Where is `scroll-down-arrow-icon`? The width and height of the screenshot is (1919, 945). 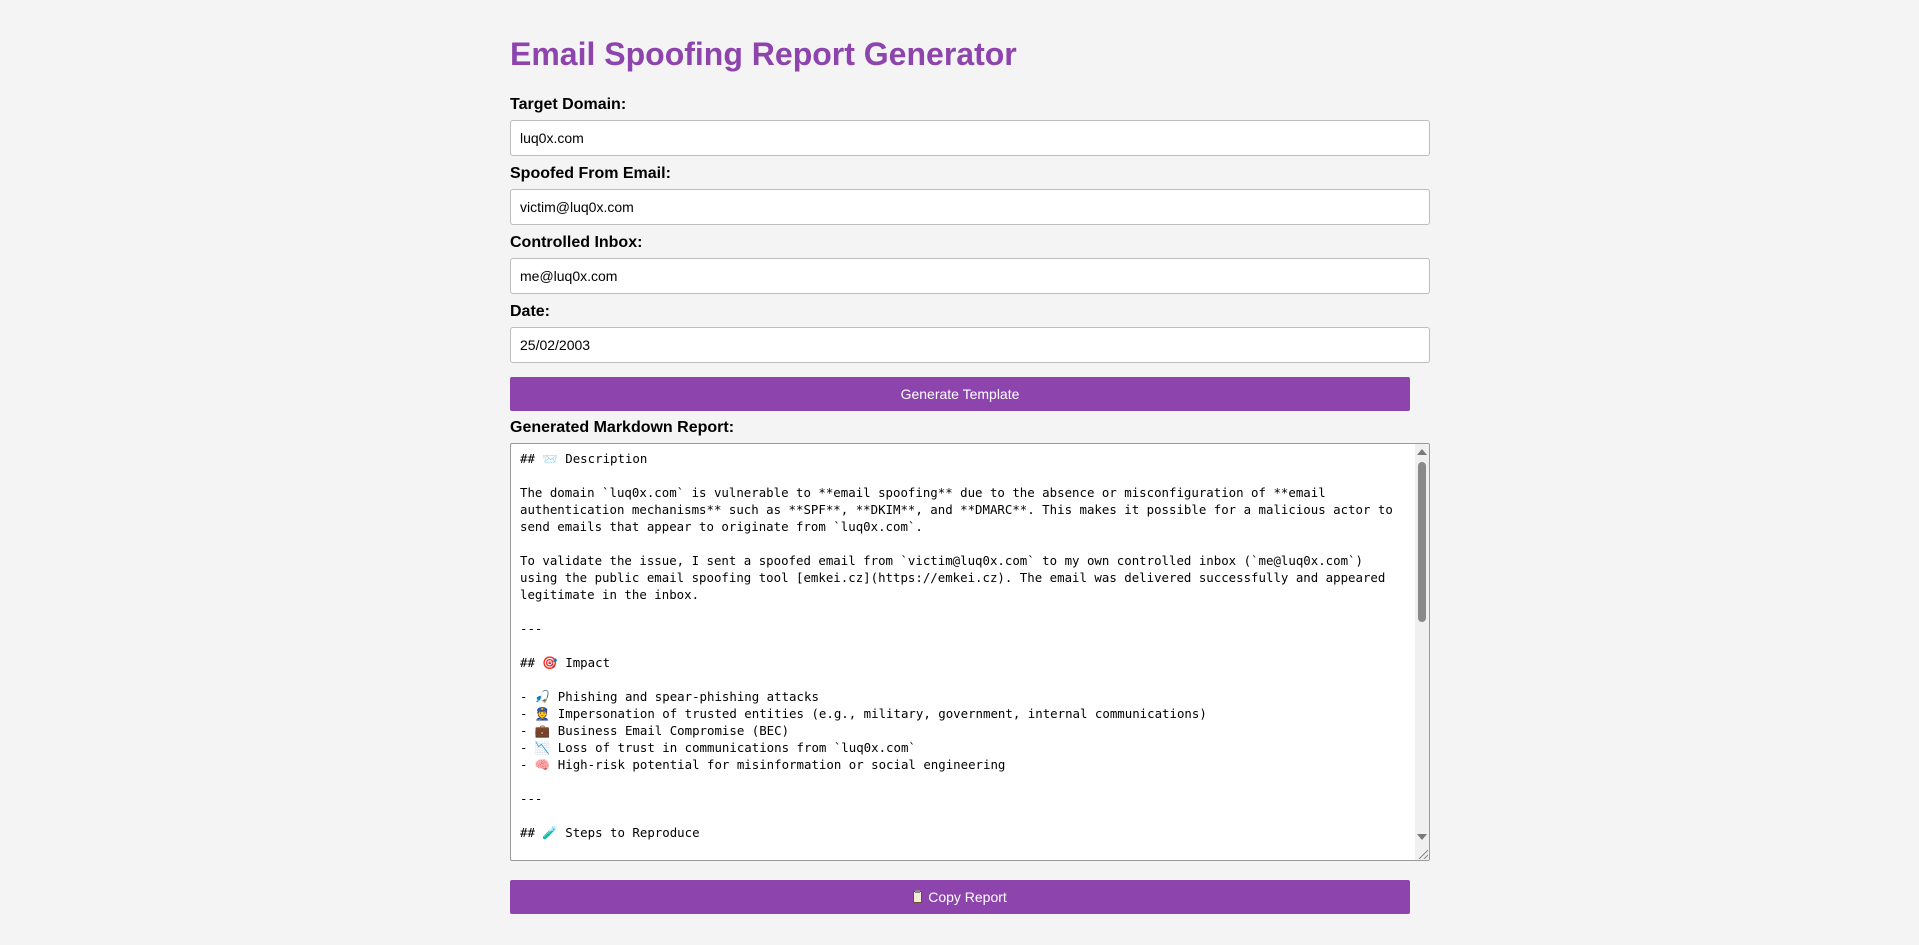 scroll-down-arrow-icon is located at coordinates (1422, 837).